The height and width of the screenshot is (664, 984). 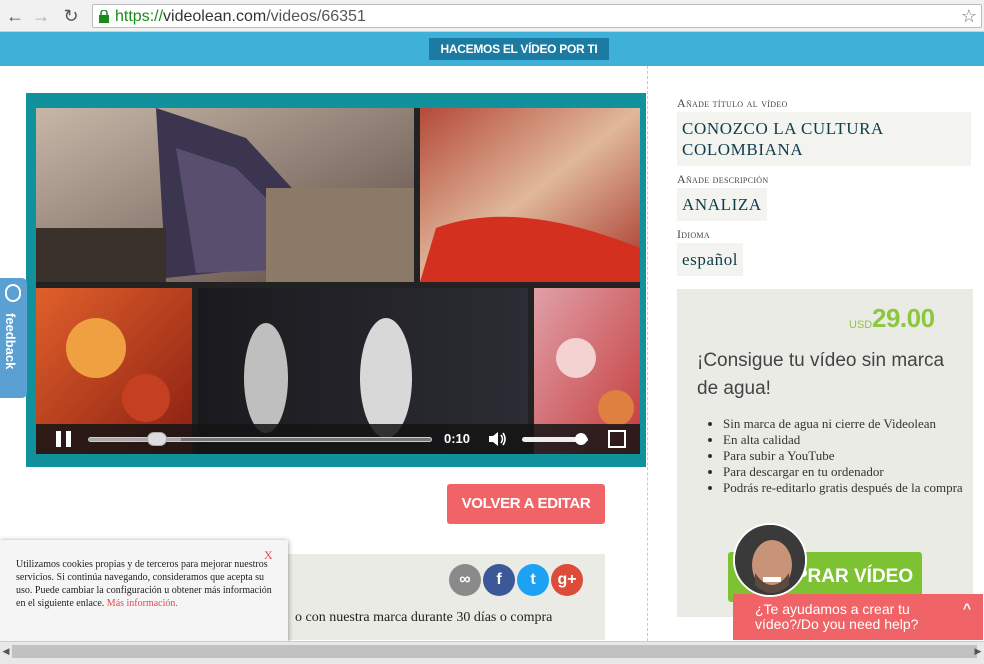 I want to click on fullscreen-icon, so click(x=617, y=439).